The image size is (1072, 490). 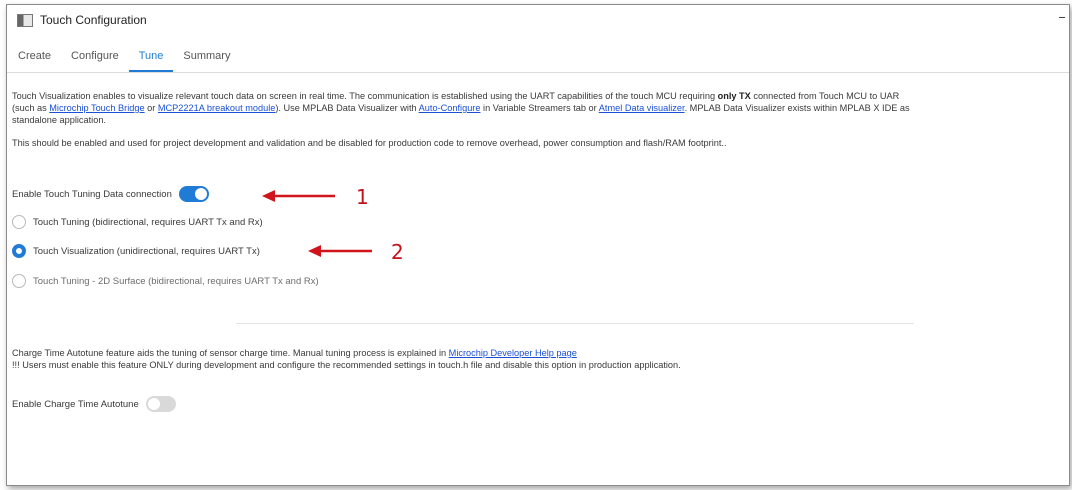 What do you see at coordinates (575, 323) in the screenshot?
I see `section-divider` at bounding box center [575, 323].